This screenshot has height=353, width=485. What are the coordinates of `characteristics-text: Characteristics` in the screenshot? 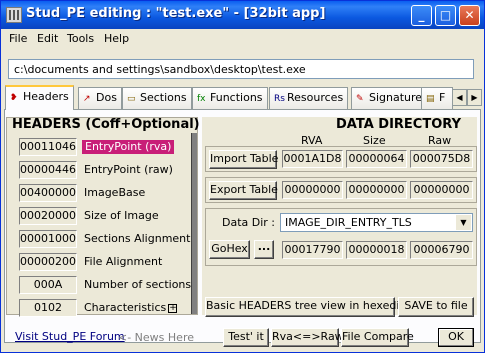 It's located at (125, 307).